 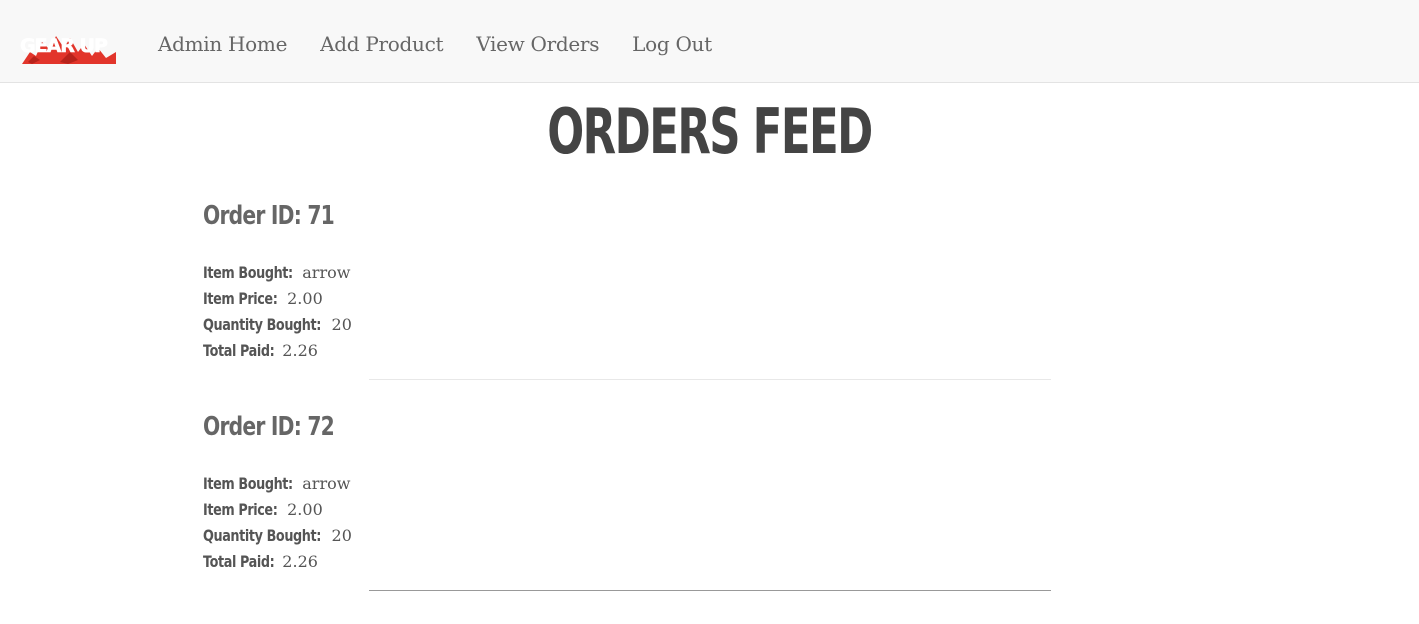 What do you see at coordinates (381, 44) in the screenshot?
I see `nav-link-add-product: Add Product` at bounding box center [381, 44].